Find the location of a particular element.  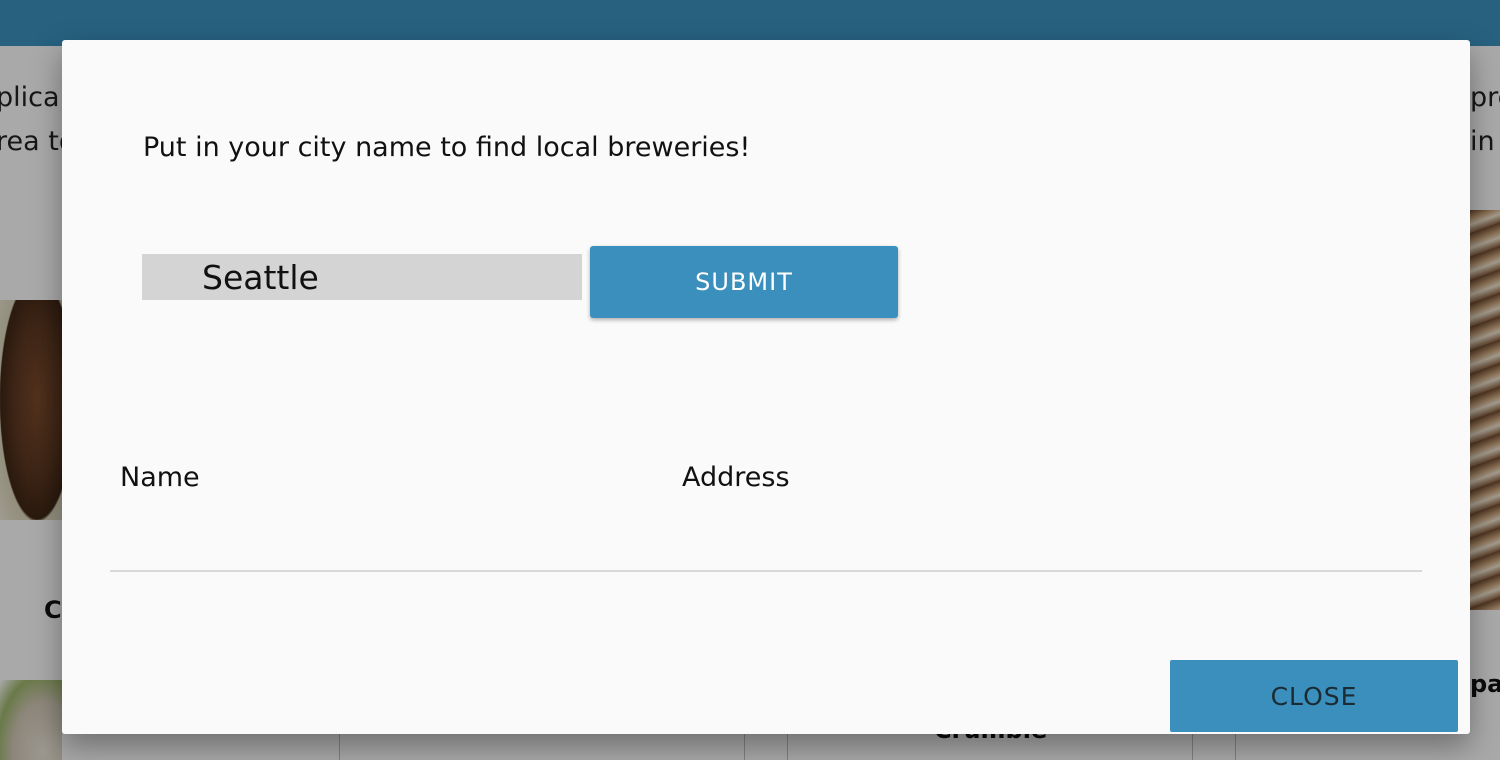

close-button: CLOSE is located at coordinates (1314, 696).